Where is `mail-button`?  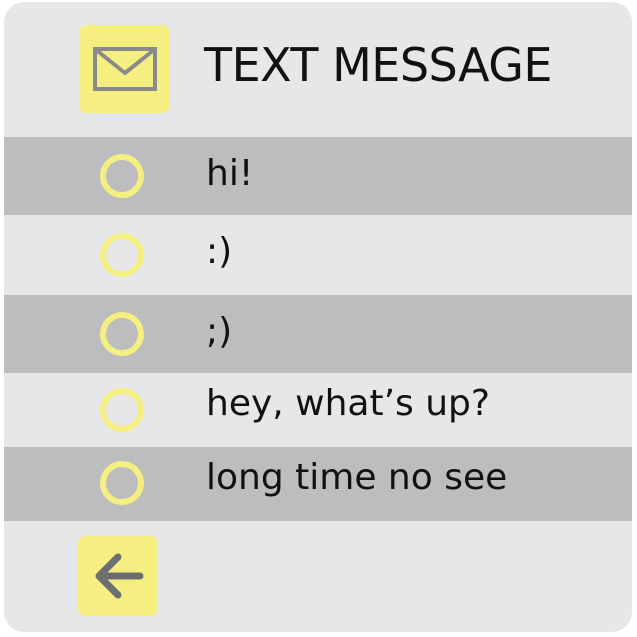
mail-button is located at coordinates (124, 69).